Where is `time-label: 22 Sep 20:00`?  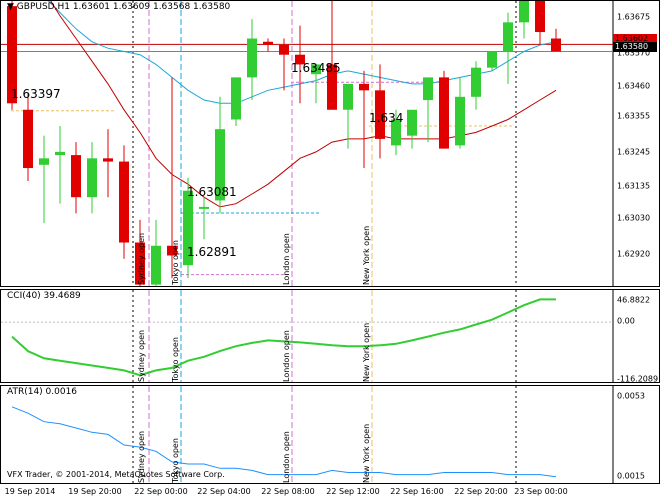
time-label: 22 Sep 20:00 is located at coordinates (481, 491).